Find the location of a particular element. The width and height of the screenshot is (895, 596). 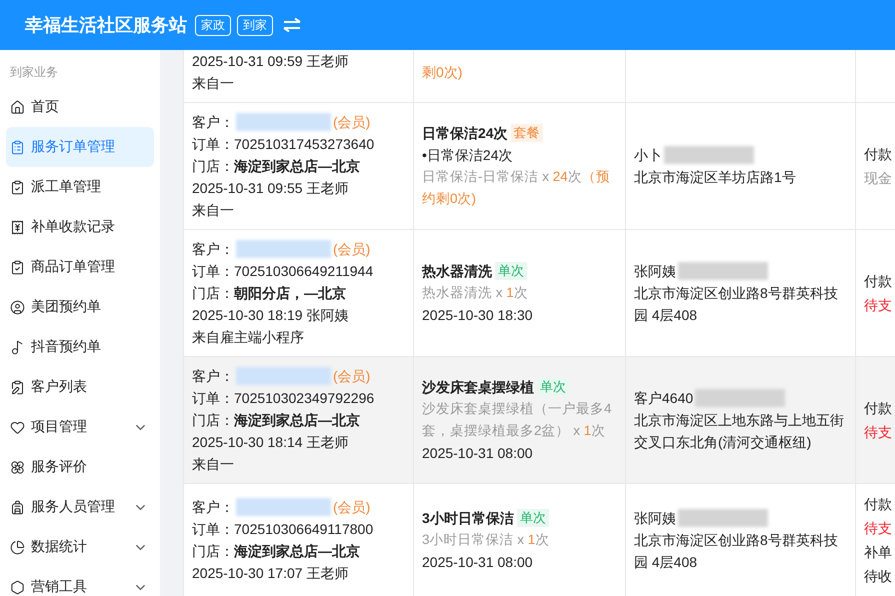

address: 北京市海淀区上地东路与上地五街交叉口东北角(清河交通枢纽) is located at coordinates (739, 431).